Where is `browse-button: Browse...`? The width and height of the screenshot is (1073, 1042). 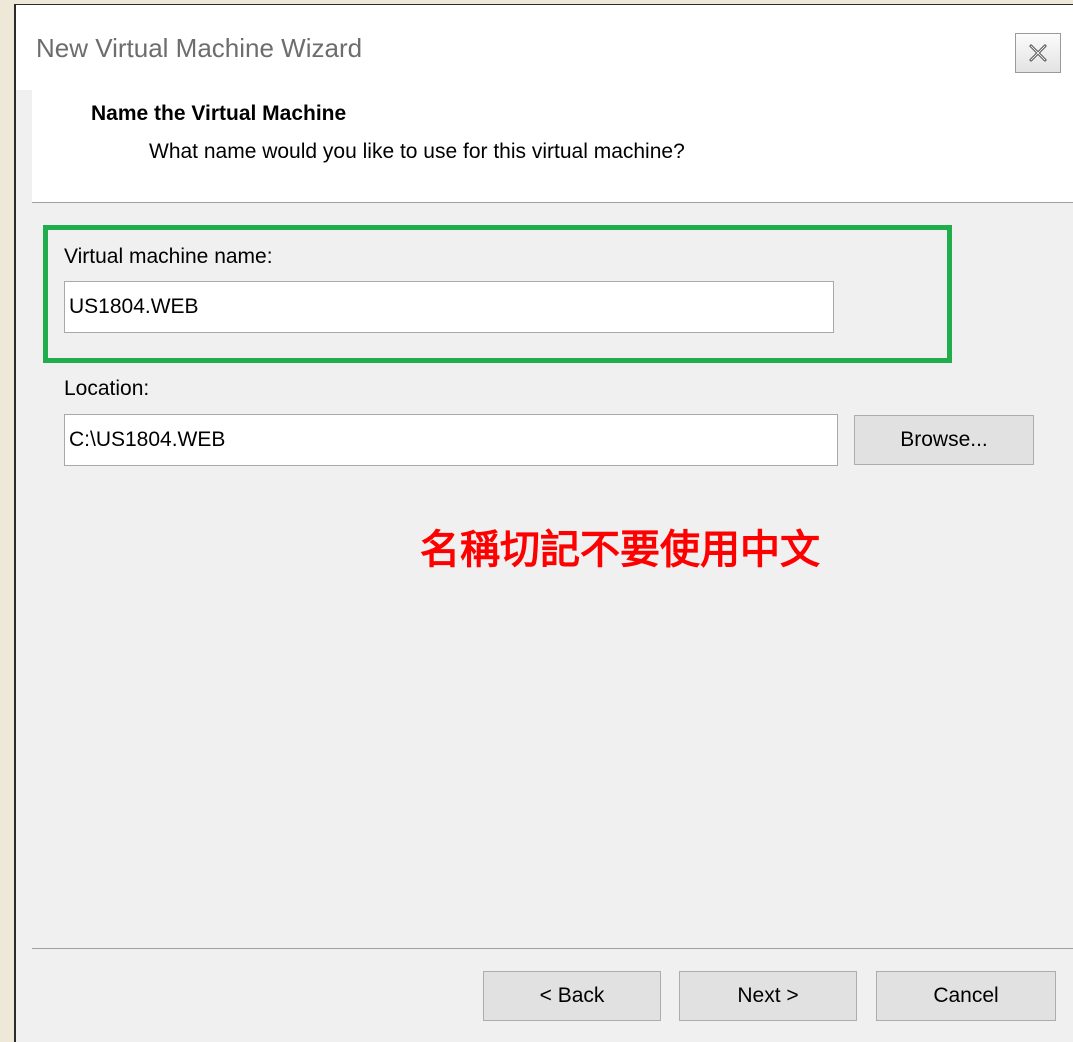 browse-button: Browse... is located at coordinates (944, 440).